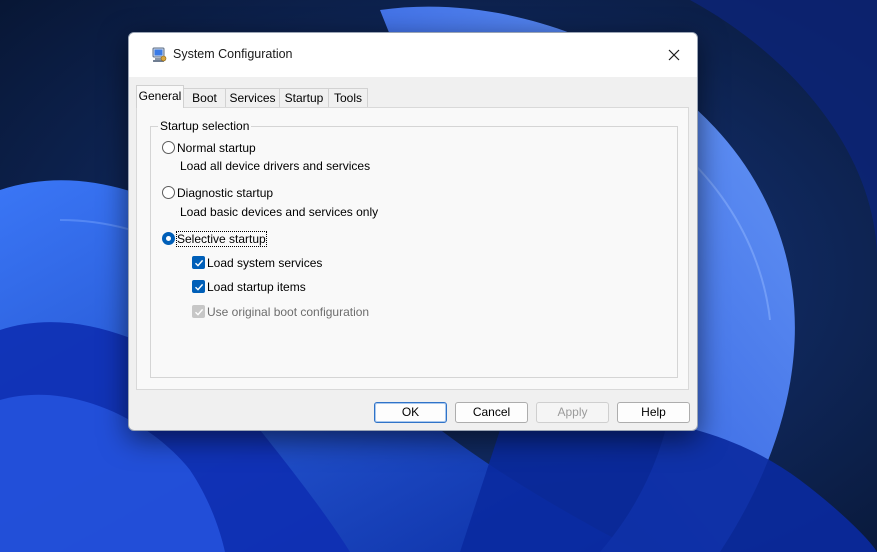 The height and width of the screenshot is (552, 877). Describe the element at coordinates (225, 193) in the screenshot. I see `diagnostic-startup-label: Diagnostic startup` at that location.